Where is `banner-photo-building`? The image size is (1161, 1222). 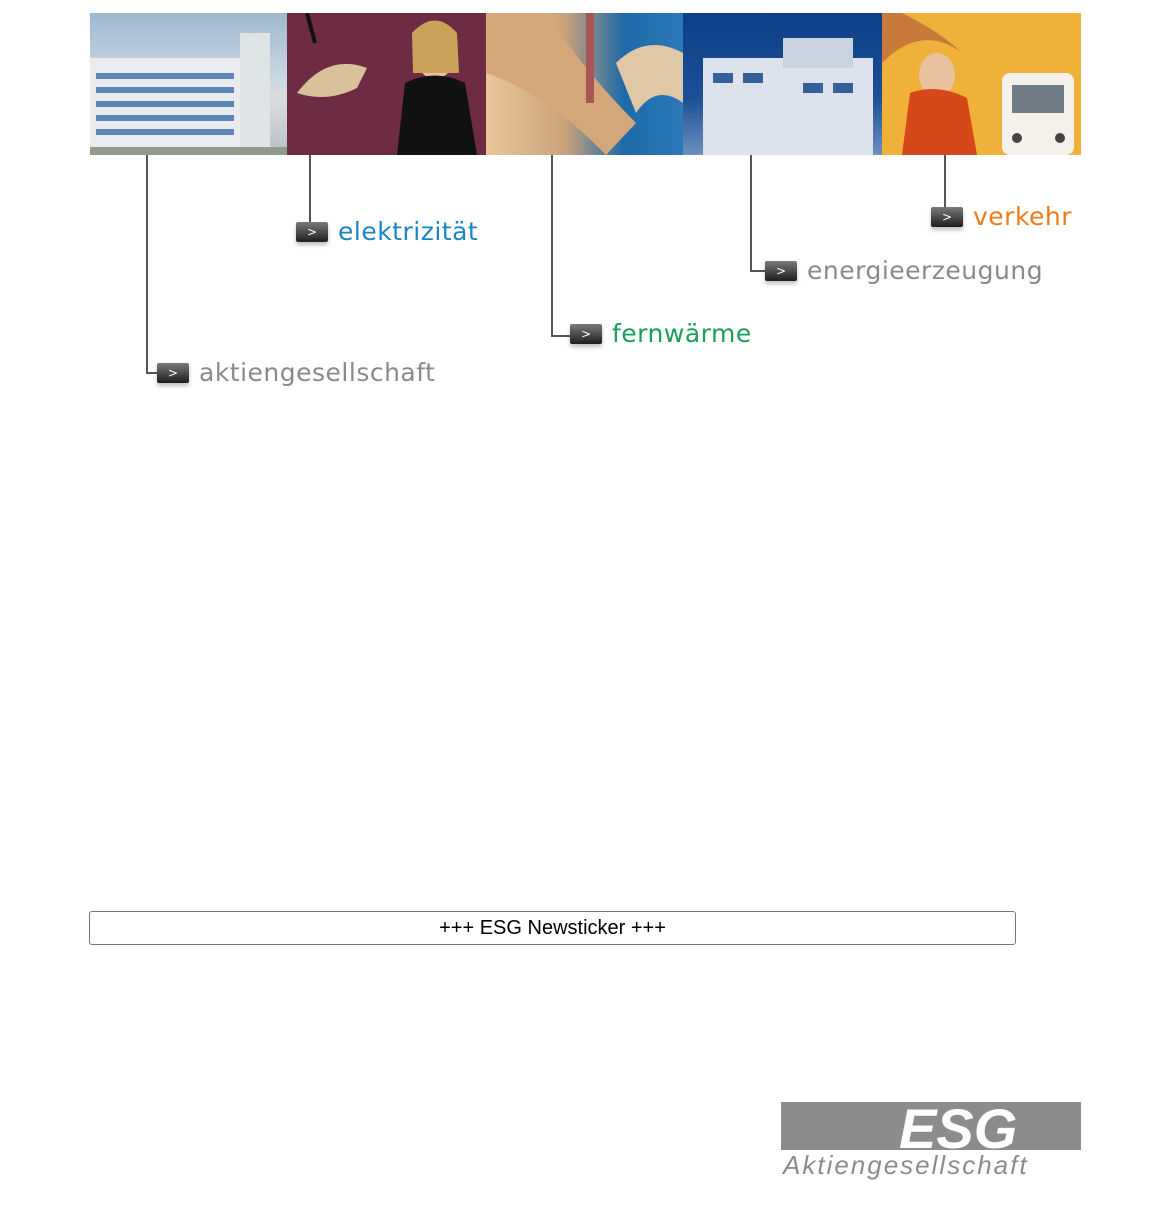
banner-photo-building is located at coordinates (188, 84).